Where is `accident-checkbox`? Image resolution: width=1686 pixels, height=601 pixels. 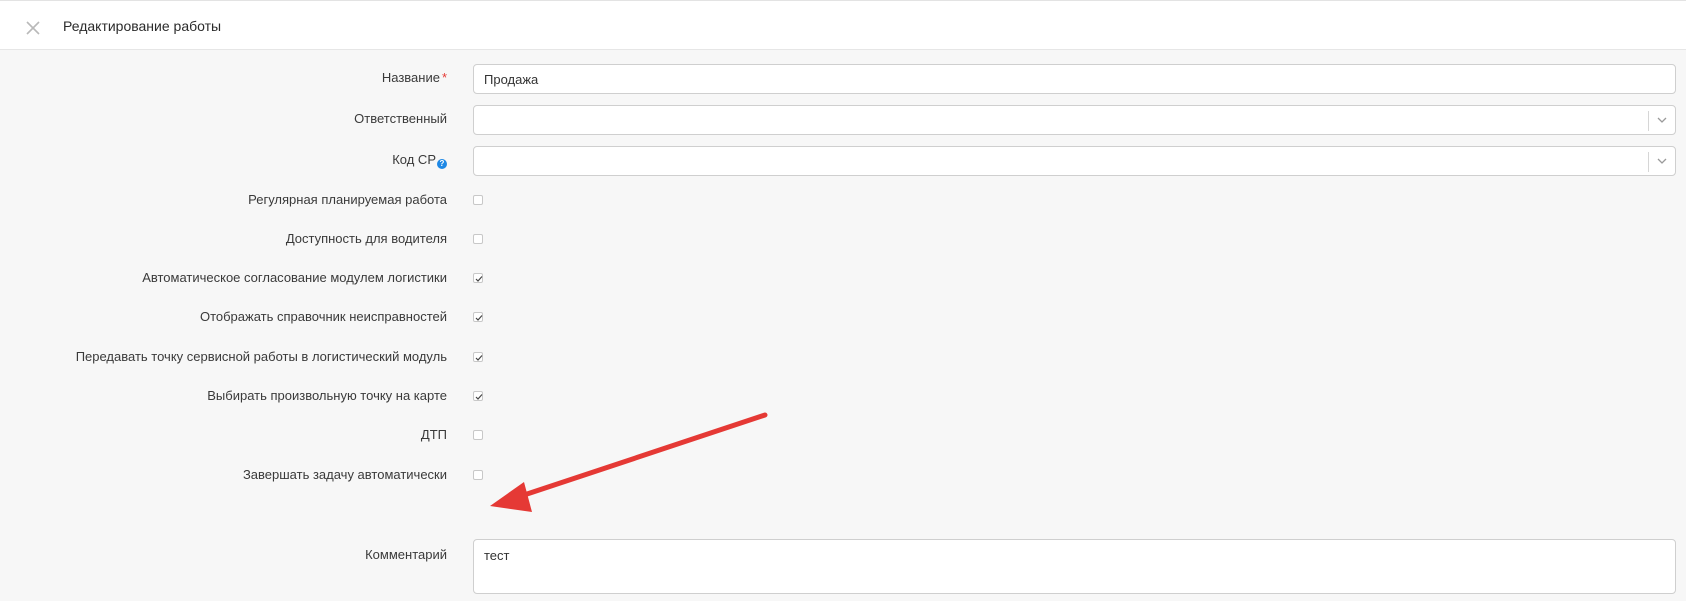
accident-checkbox is located at coordinates (478, 435).